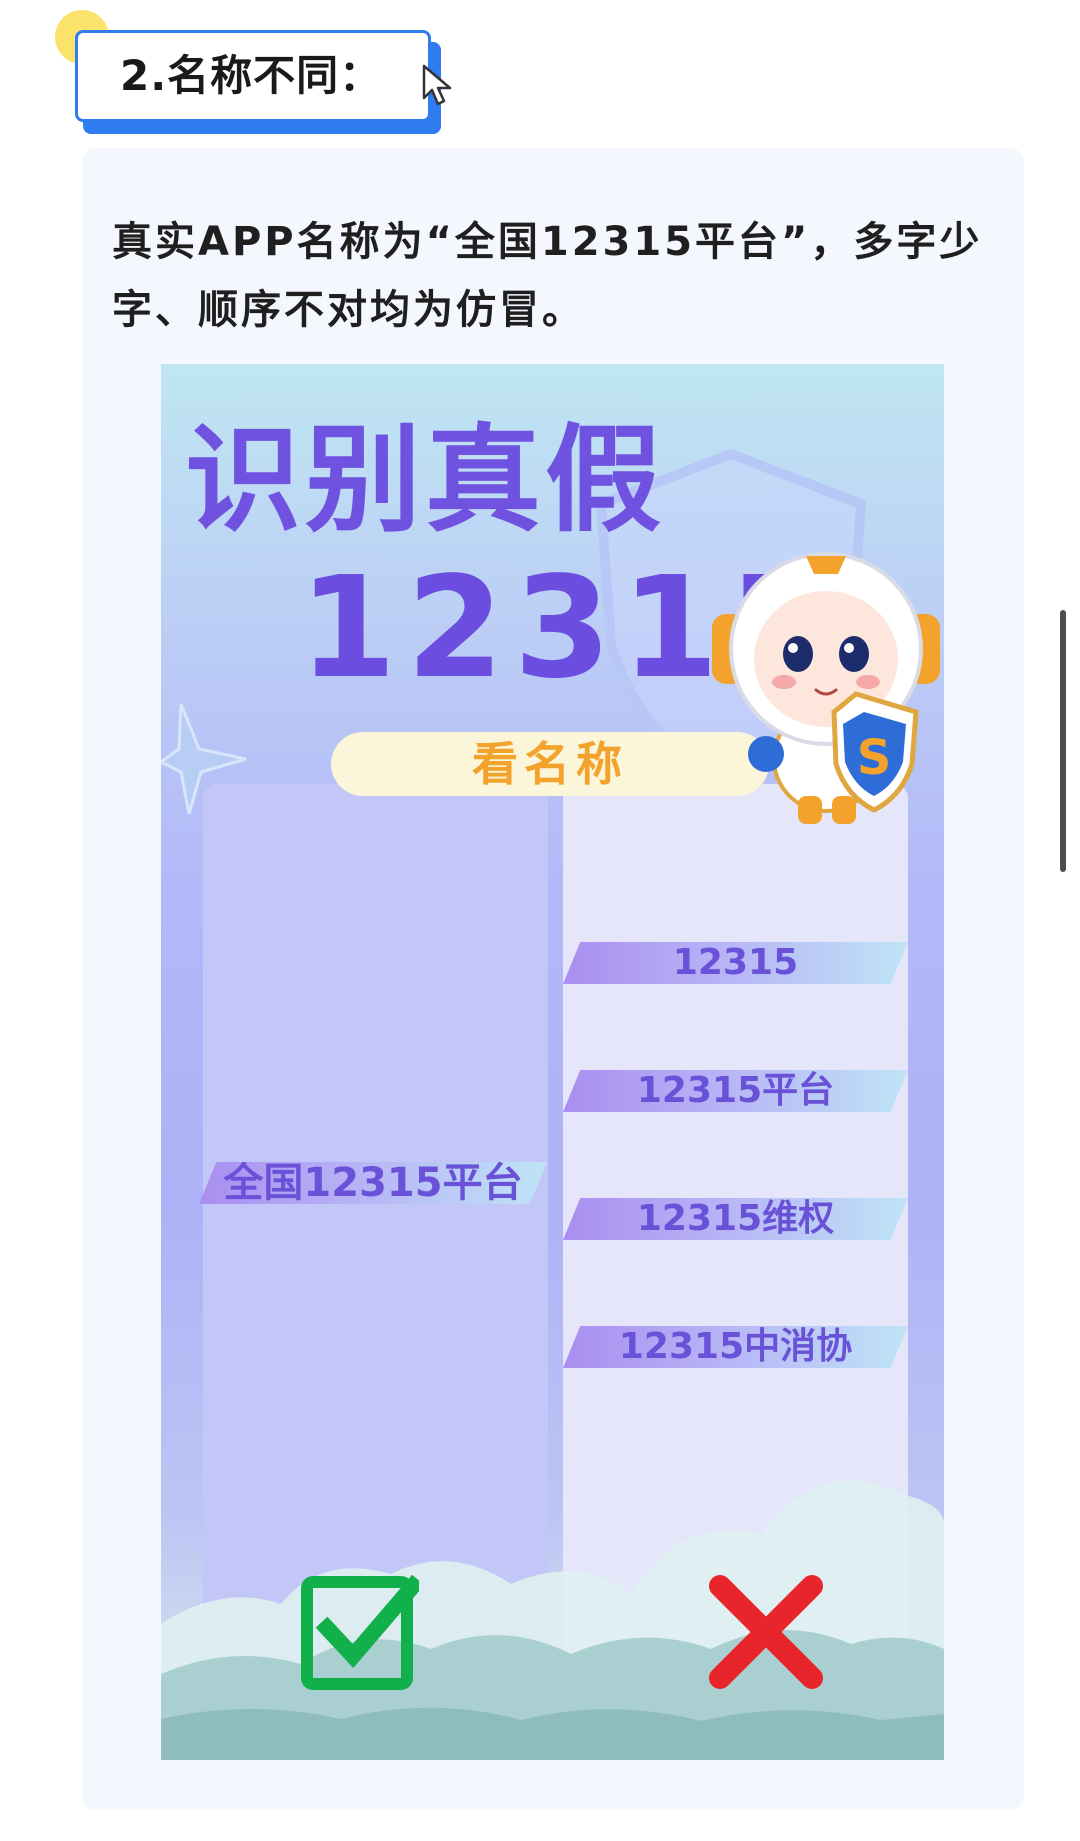 The height and width of the screenshot is (1841, 1080). Describe the element at coordinates (735, 1347) in the screenshot. I see `fake-name-label: 12315中消协` at that location.